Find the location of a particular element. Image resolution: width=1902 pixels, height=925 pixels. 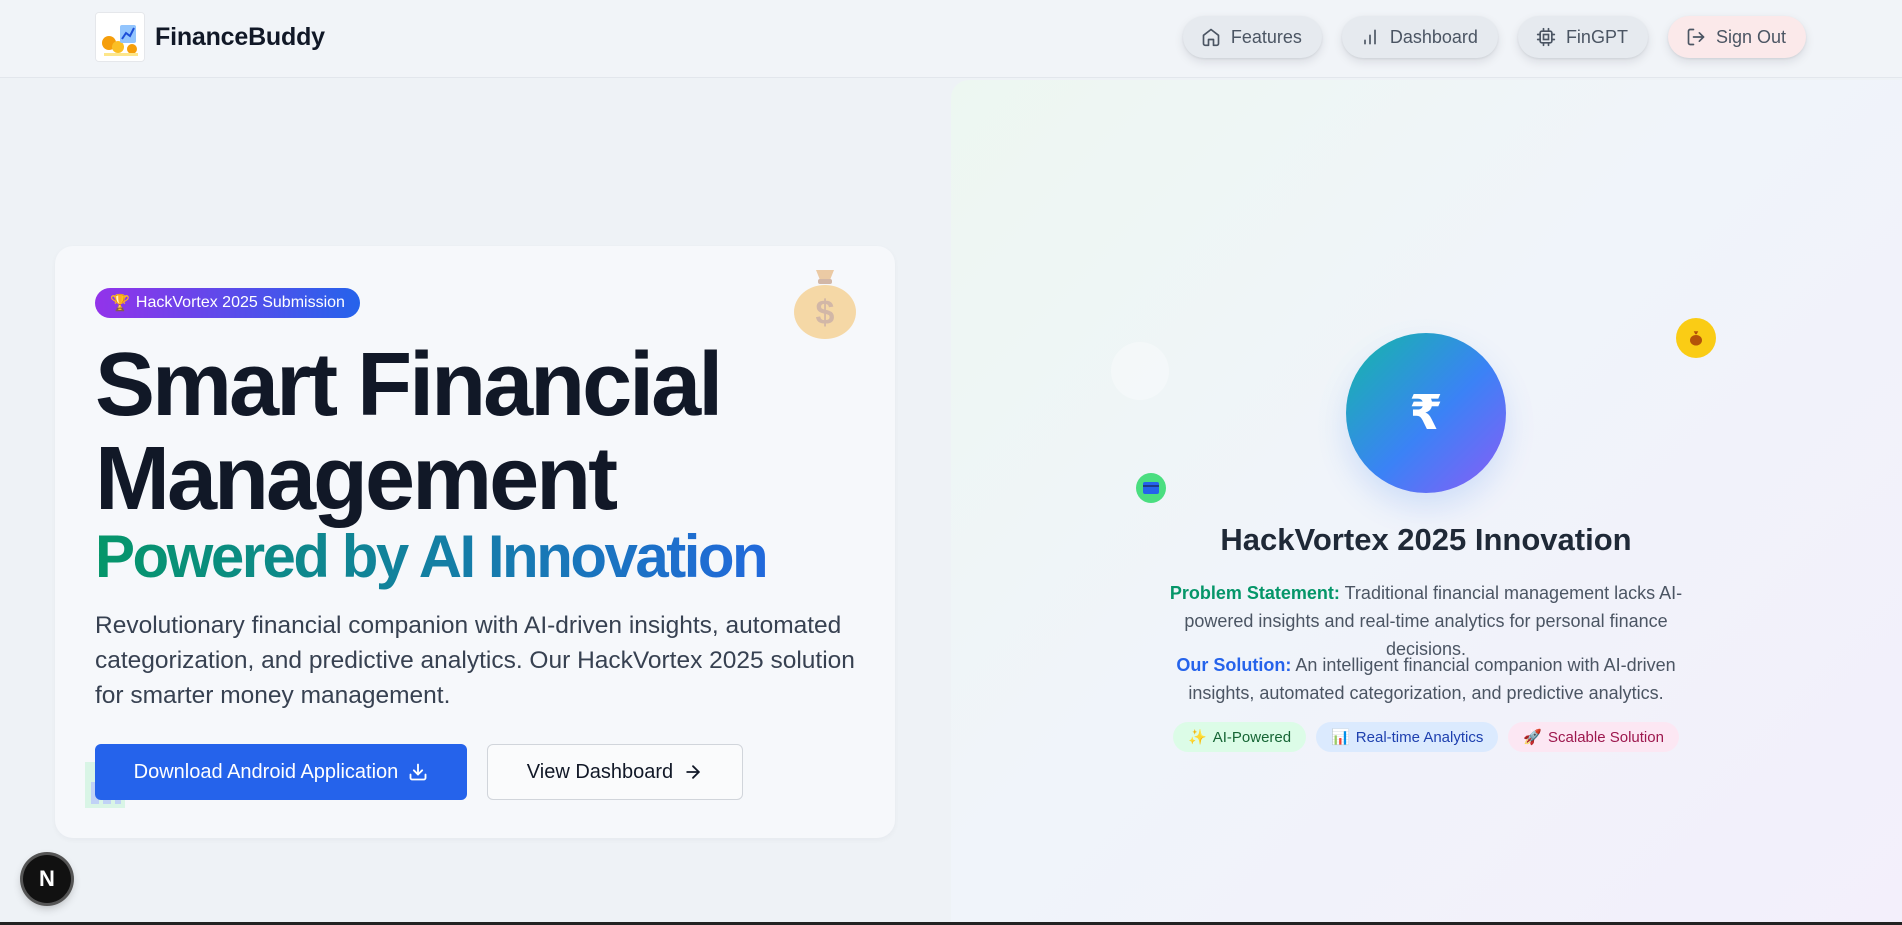

nav-dashboard-label: Dashboard is located at coordinates (1433, 36).